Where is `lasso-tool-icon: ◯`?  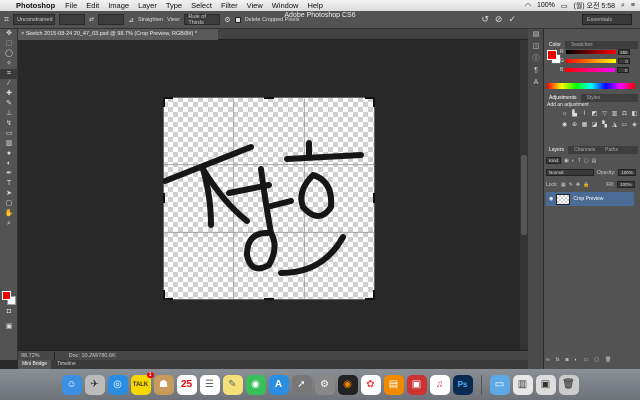 lasso-tool-icon: ◯ is located at coordinates (9, 54).